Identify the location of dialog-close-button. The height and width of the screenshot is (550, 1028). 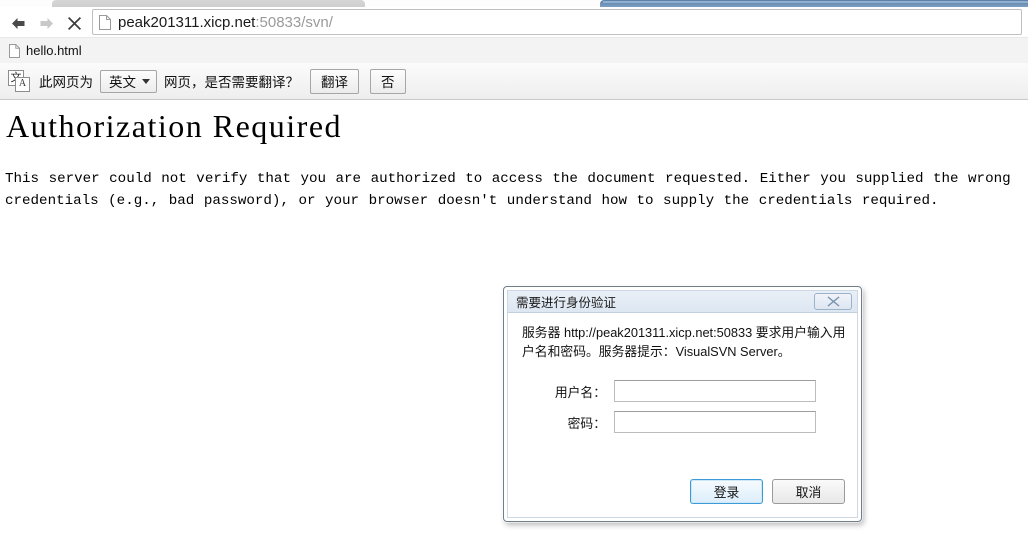
(833, 301).